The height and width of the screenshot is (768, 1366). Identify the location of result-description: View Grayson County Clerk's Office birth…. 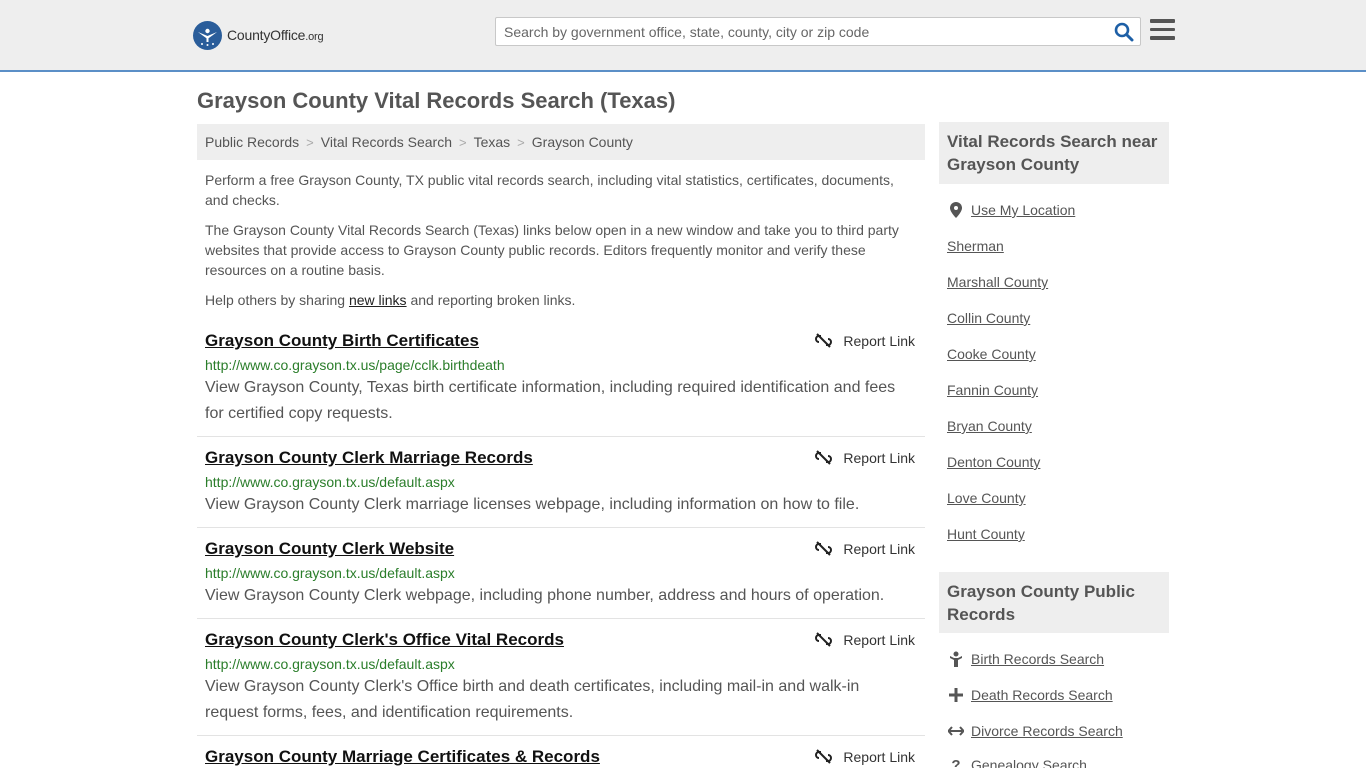
(532, 699).